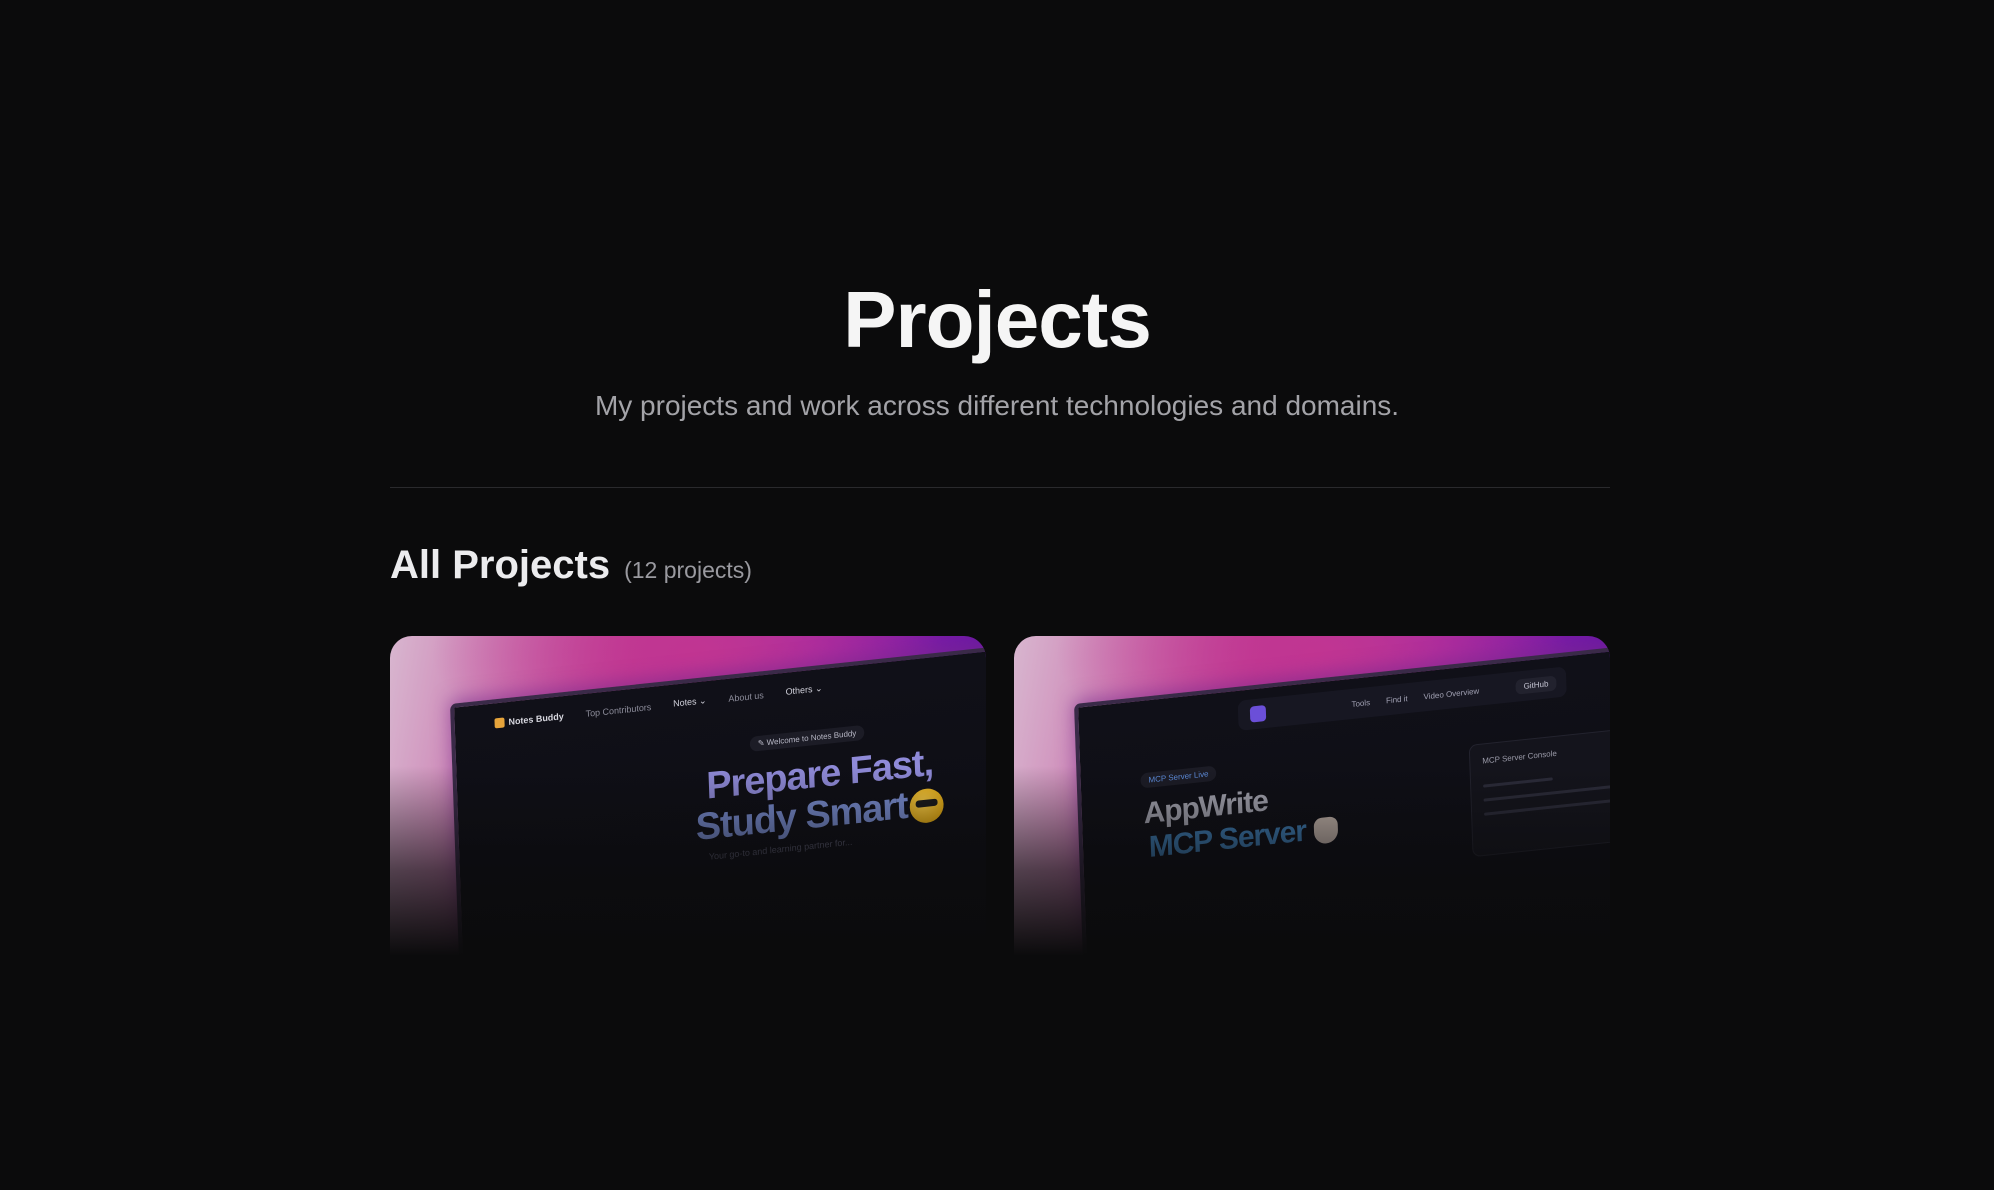  I want to click on preview-brand-label: Notes Buddy, so click(536, 718).